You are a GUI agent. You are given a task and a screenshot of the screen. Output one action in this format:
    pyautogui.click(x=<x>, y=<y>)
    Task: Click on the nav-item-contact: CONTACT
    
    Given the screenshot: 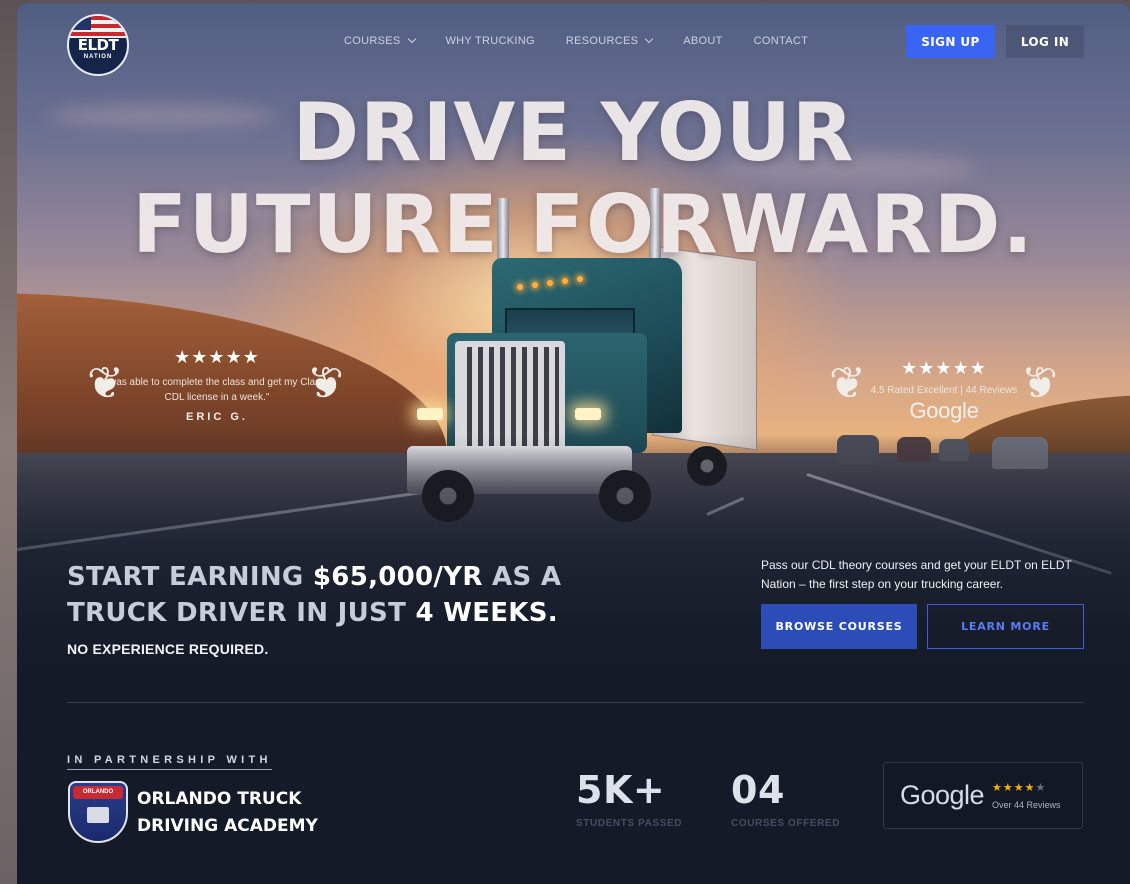 What is the action you would take?
    pyautogui.click(x=781, y=41)
    